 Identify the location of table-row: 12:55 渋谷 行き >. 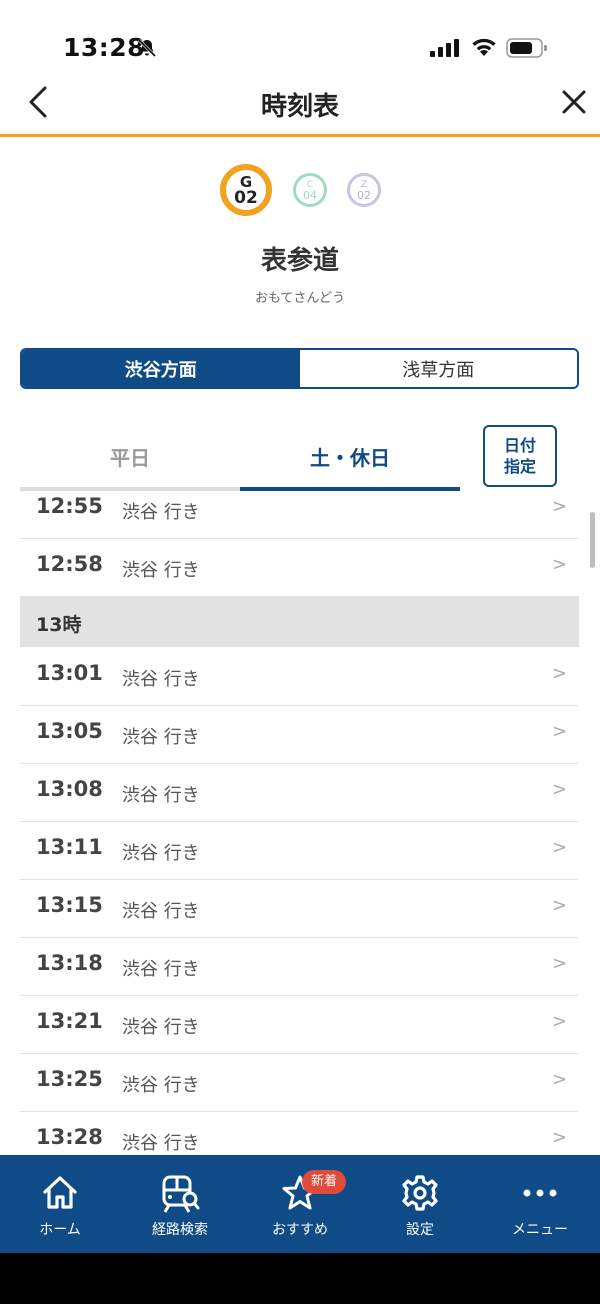
(299, 515).